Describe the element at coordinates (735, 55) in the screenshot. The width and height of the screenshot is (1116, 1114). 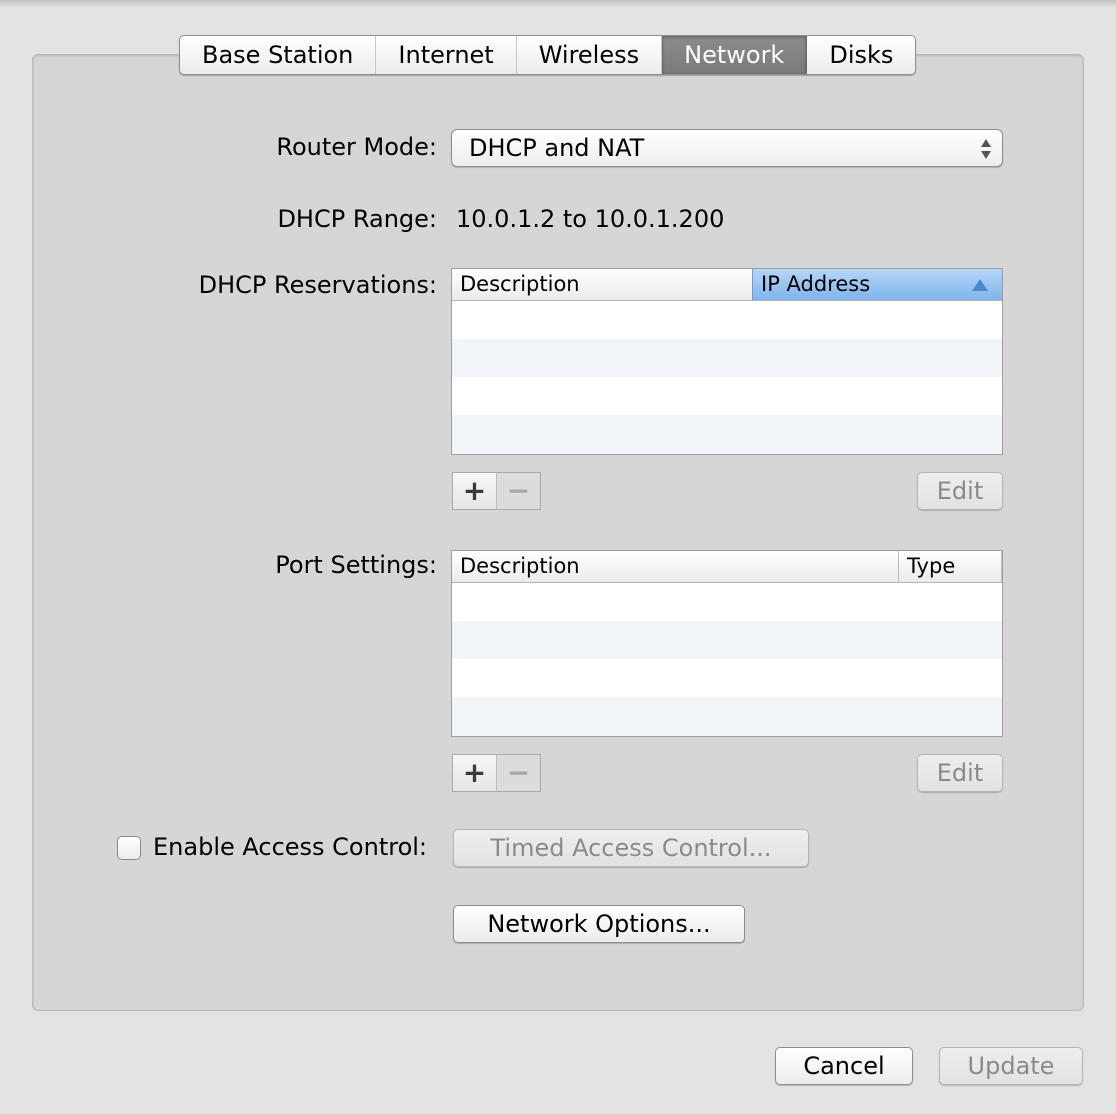
I see `tab-network: Network` at that location.